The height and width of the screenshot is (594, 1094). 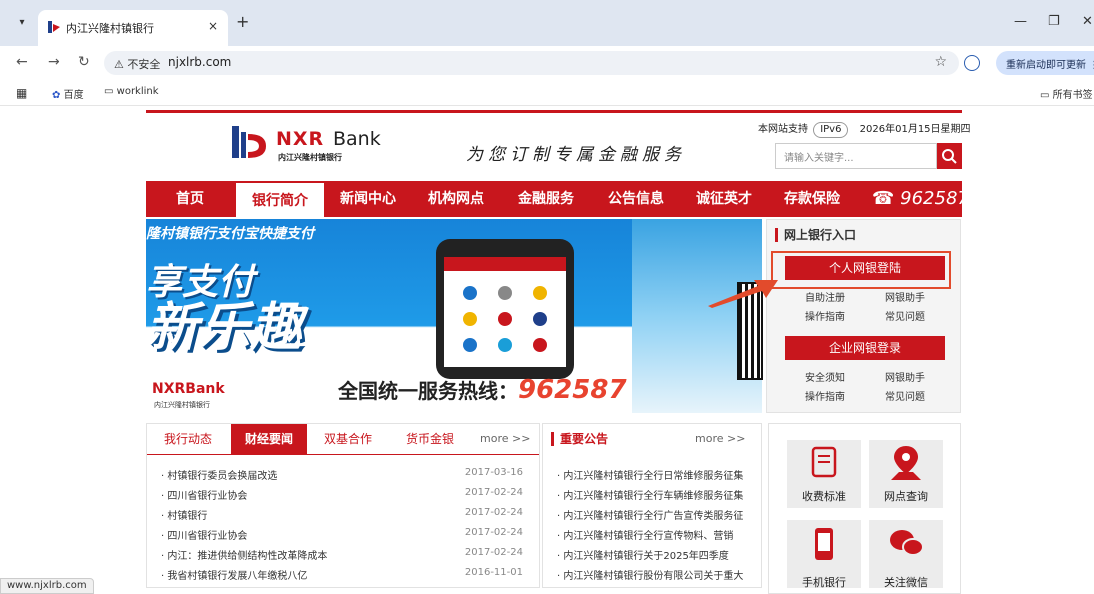 I want to click on notice-item: · 内江兴隆村镇银行全行日常维修服务征集, so click(x=657, y=474).